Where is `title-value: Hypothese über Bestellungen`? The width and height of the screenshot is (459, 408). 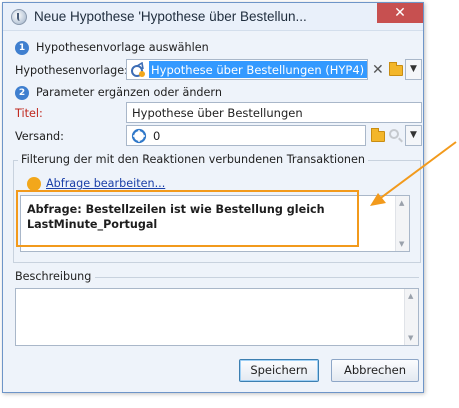
title-value: Hypothese über Bestellungen is located at coordinates (217, 113).